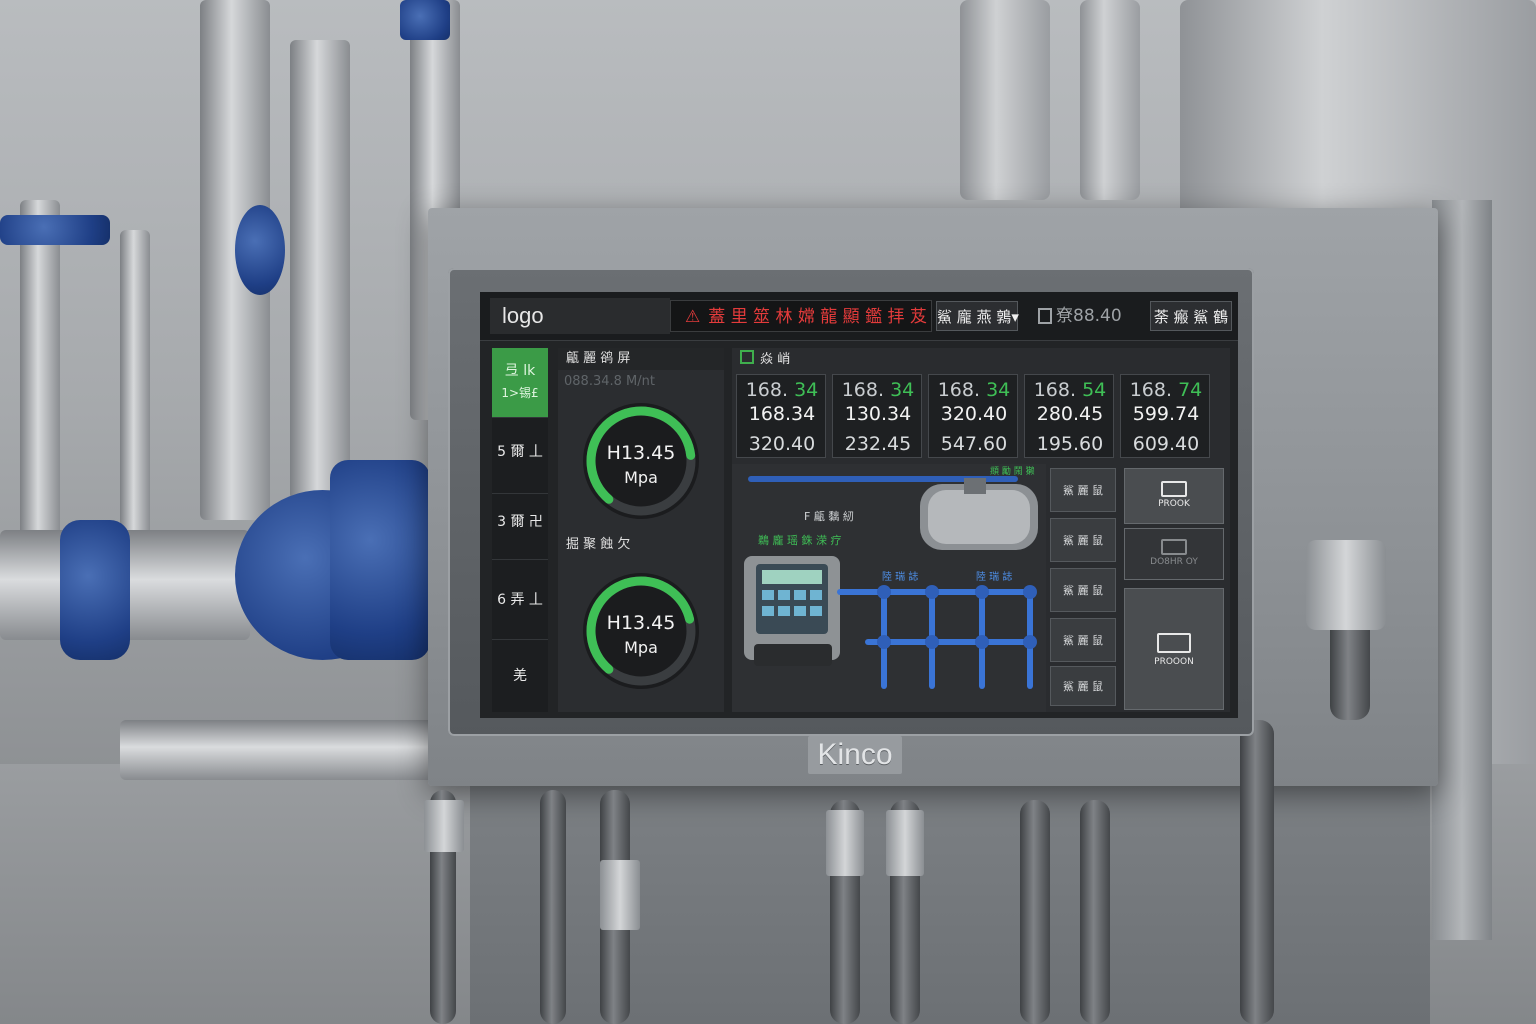 This screenshot has height=1024, width=1536. I want to click on big-button-1: PROOK, so click(1174, 496).